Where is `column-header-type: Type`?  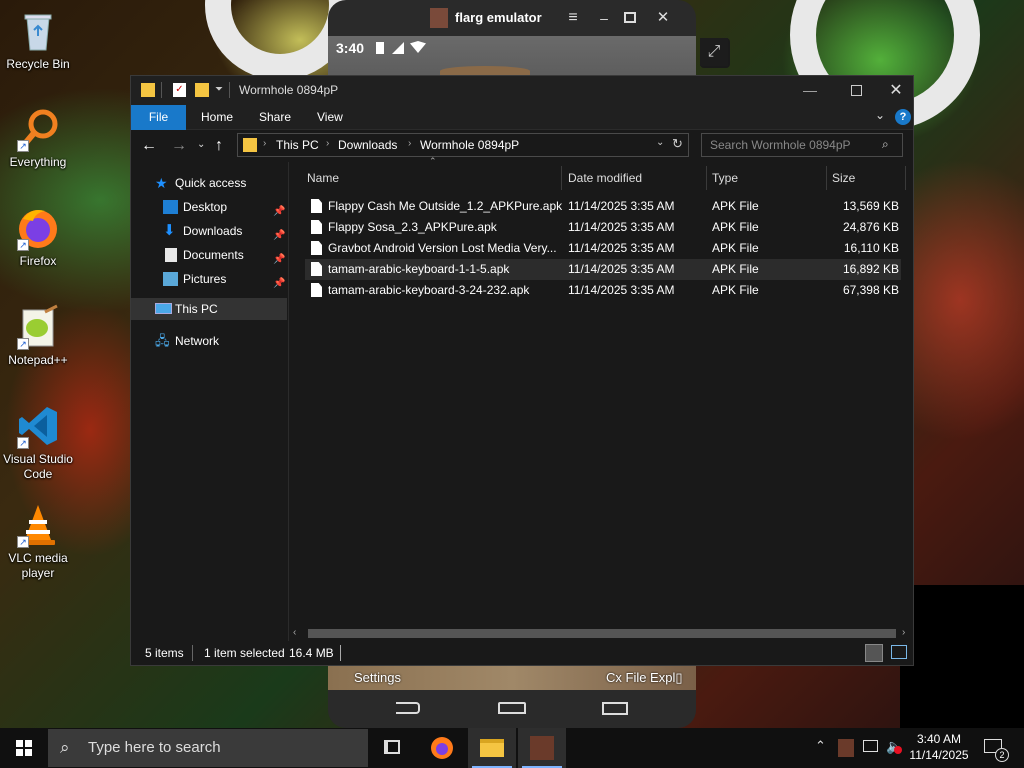
column-header-type: Type is located at coordinates (725, 178).